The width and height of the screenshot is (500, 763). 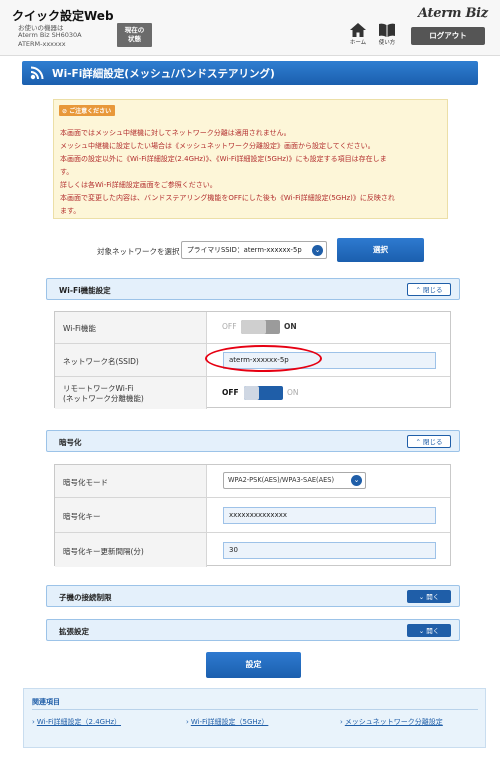 I want to click on remote-off-text: OFF, so click(x=230, y=392).